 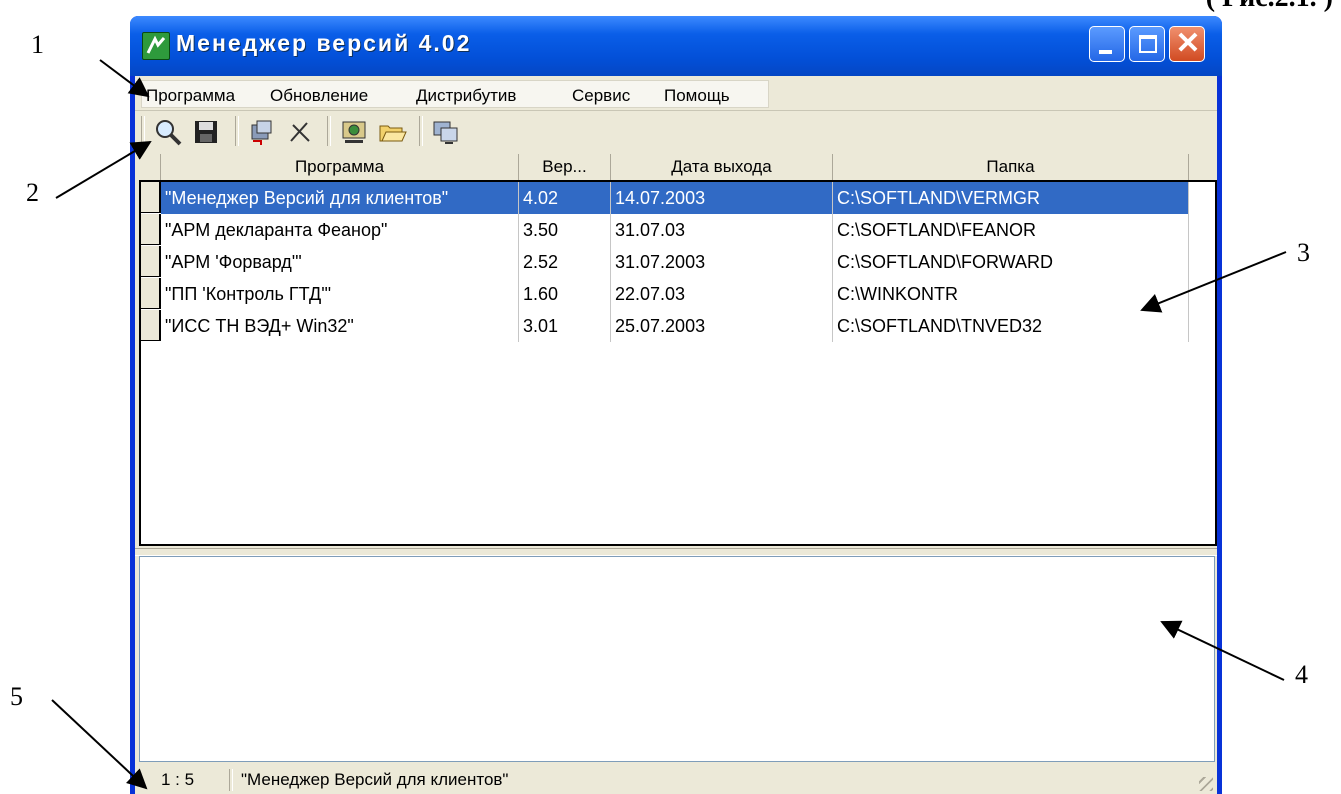 I want to click on cell-version: 1.60, so click(x=565, y=294).